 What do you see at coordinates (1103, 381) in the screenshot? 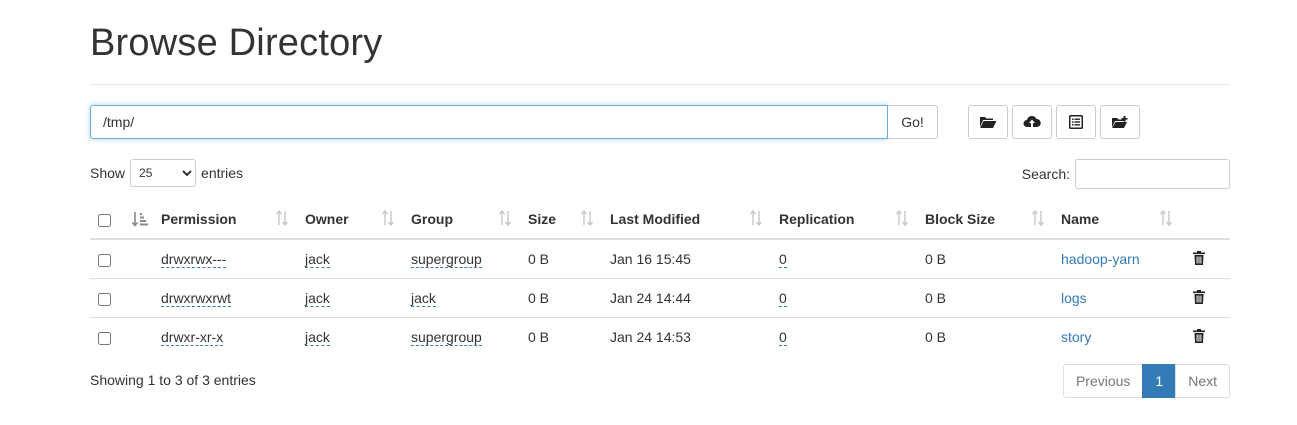
I see `previous-page-button: Previous` at bounding box center [1103, 381].